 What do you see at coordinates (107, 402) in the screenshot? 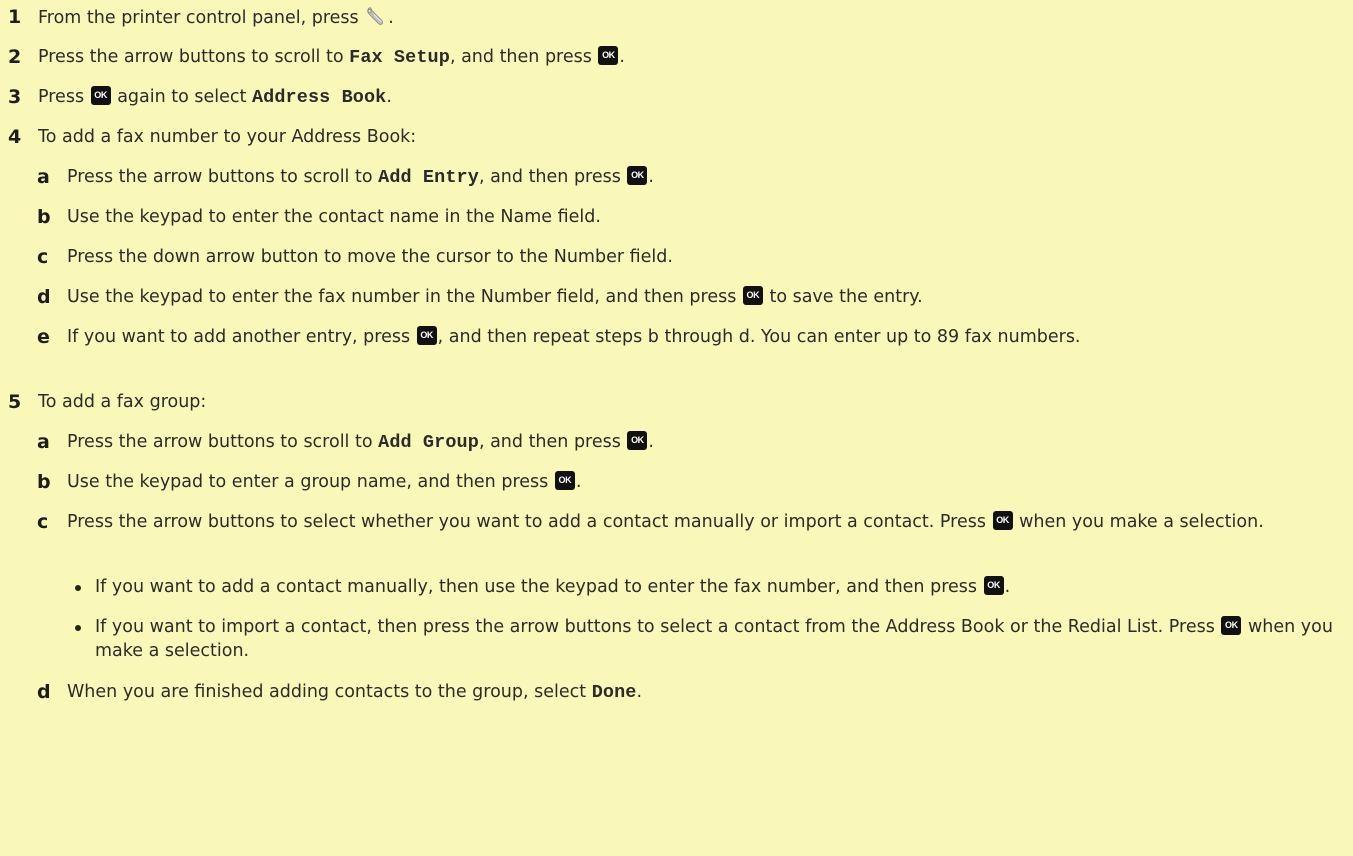
I see `step-5: 5 To add a fax group:` at bounding box center [107, 402].